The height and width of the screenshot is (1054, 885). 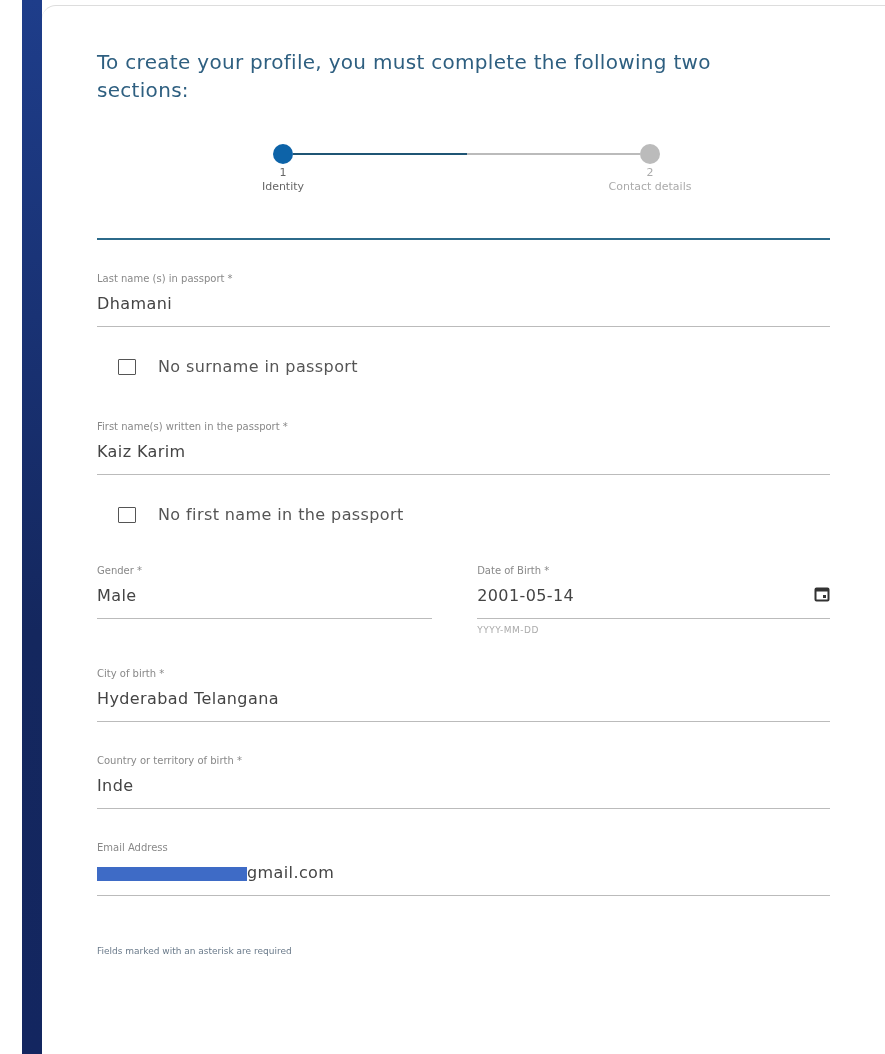 I want to click on field-label: Email Address, so click(x=133, y=848).